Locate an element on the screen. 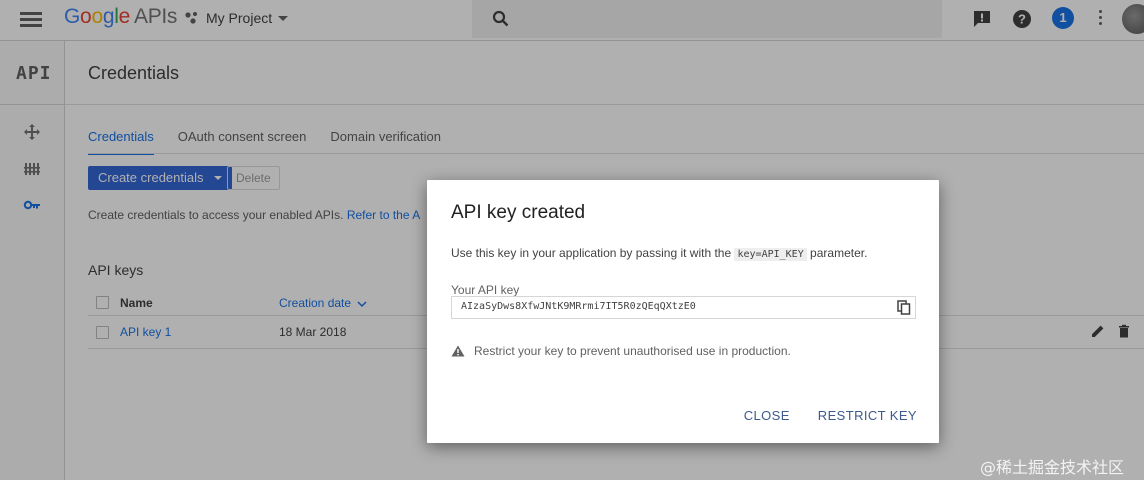  key-parameter-code: key=API_KEY is located at coordinates (770, 254).